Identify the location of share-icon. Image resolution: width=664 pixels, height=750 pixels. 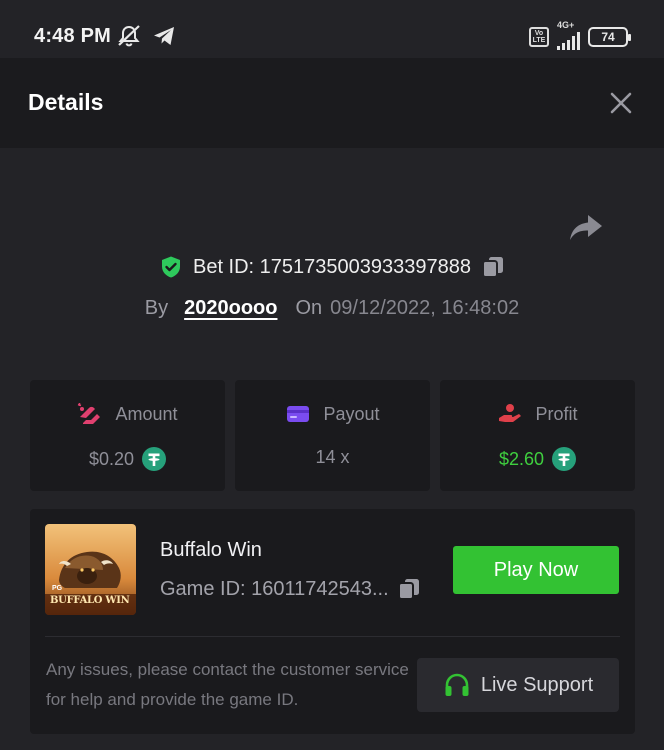
(586, 227).